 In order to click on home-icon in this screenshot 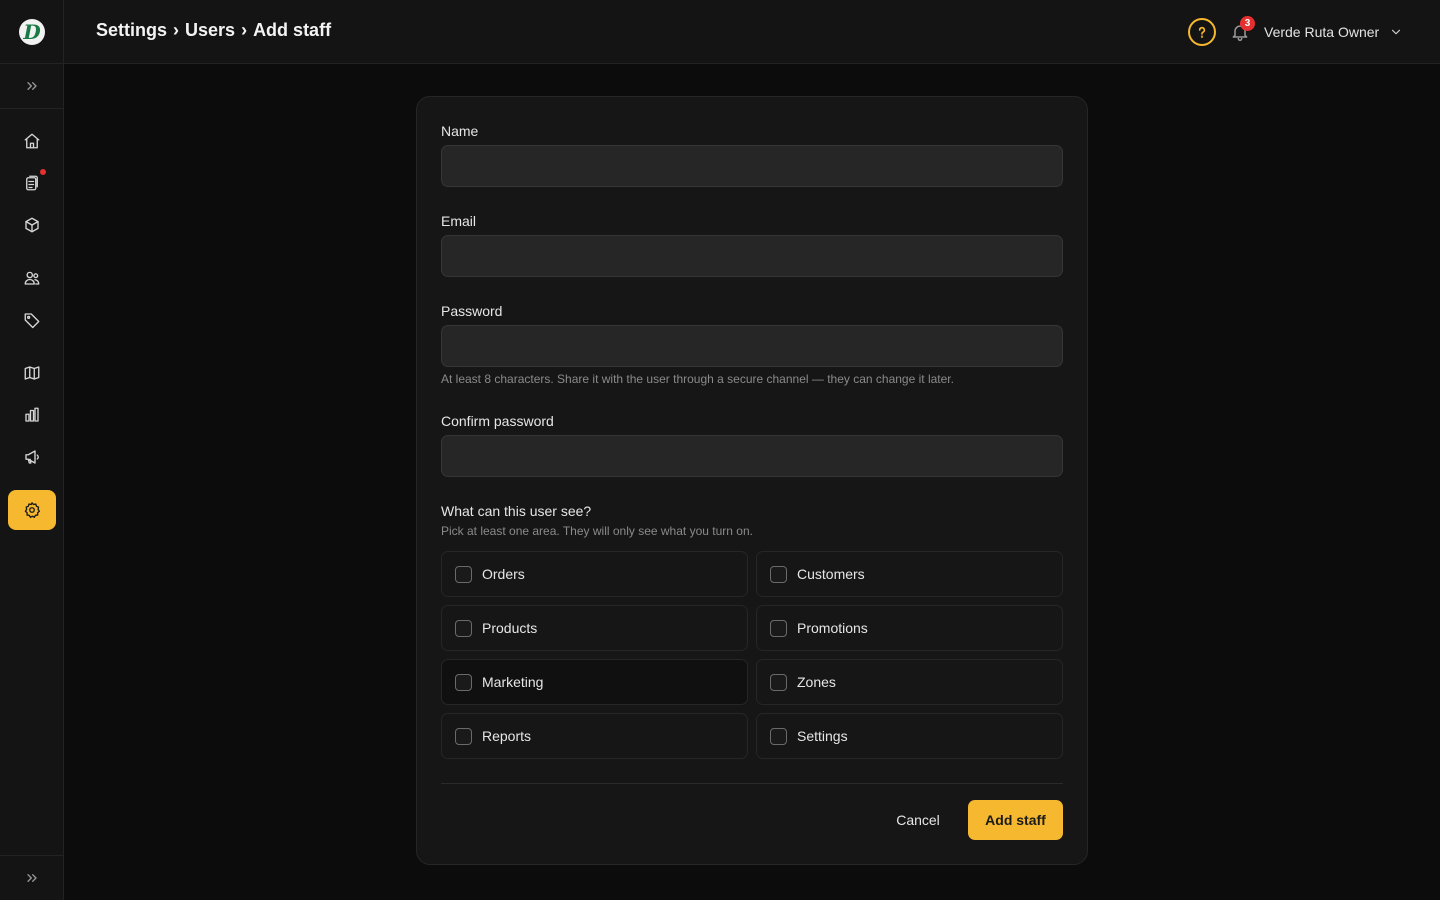, I will do `click(32, 141)`.